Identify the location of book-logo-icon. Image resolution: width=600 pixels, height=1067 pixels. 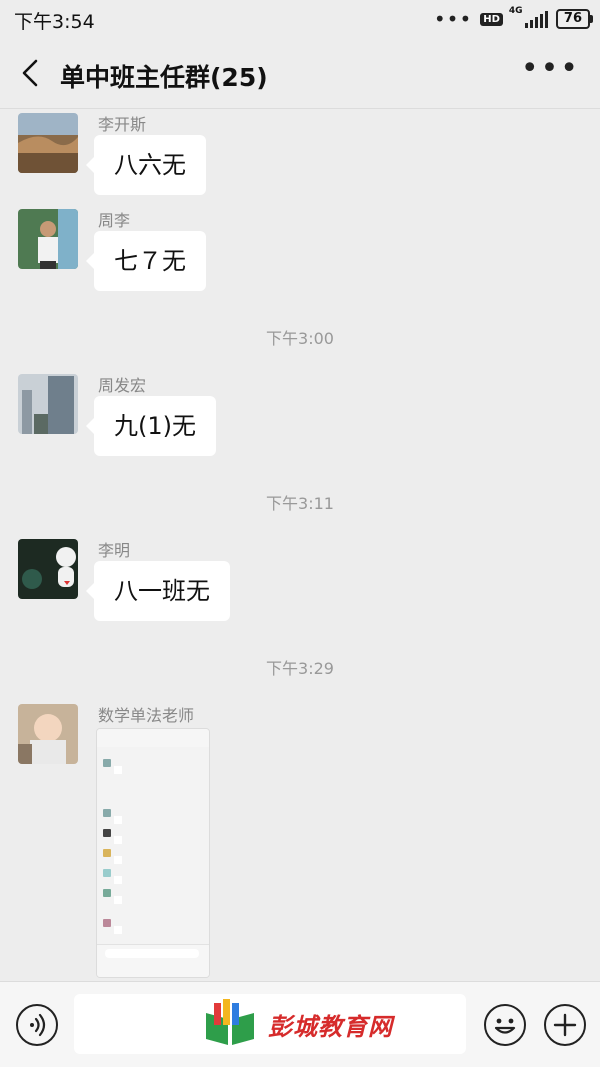
(230, 1022).